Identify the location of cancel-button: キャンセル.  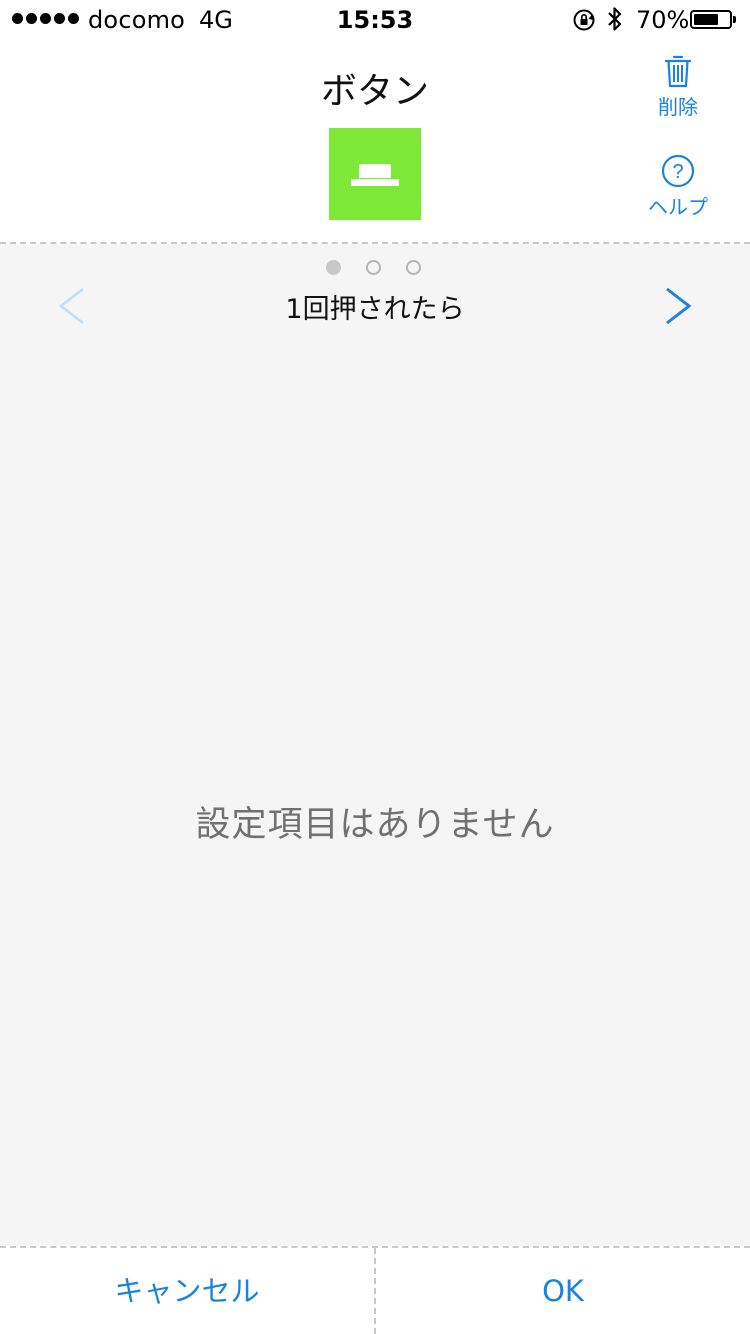
(187, 1291).